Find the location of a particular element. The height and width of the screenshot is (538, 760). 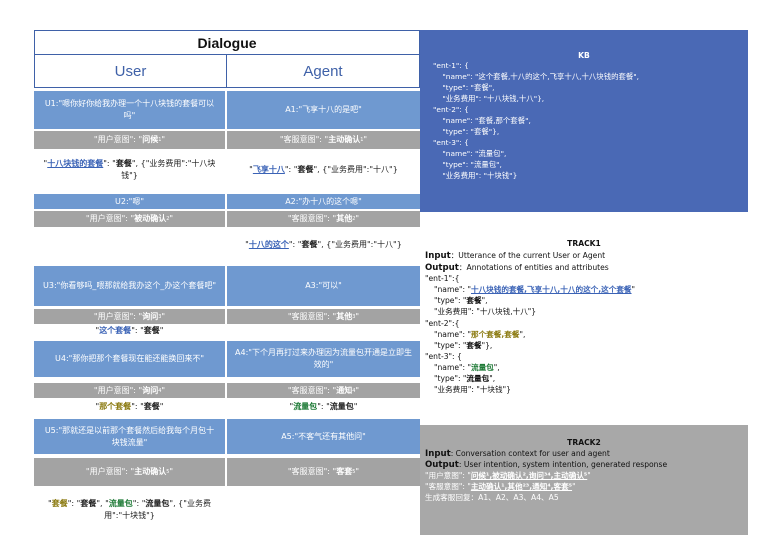

agent-utterance-4: A4:"下个月再打过来办理因为流量包开通是立即生效的" is located at coordinates (323, 359).